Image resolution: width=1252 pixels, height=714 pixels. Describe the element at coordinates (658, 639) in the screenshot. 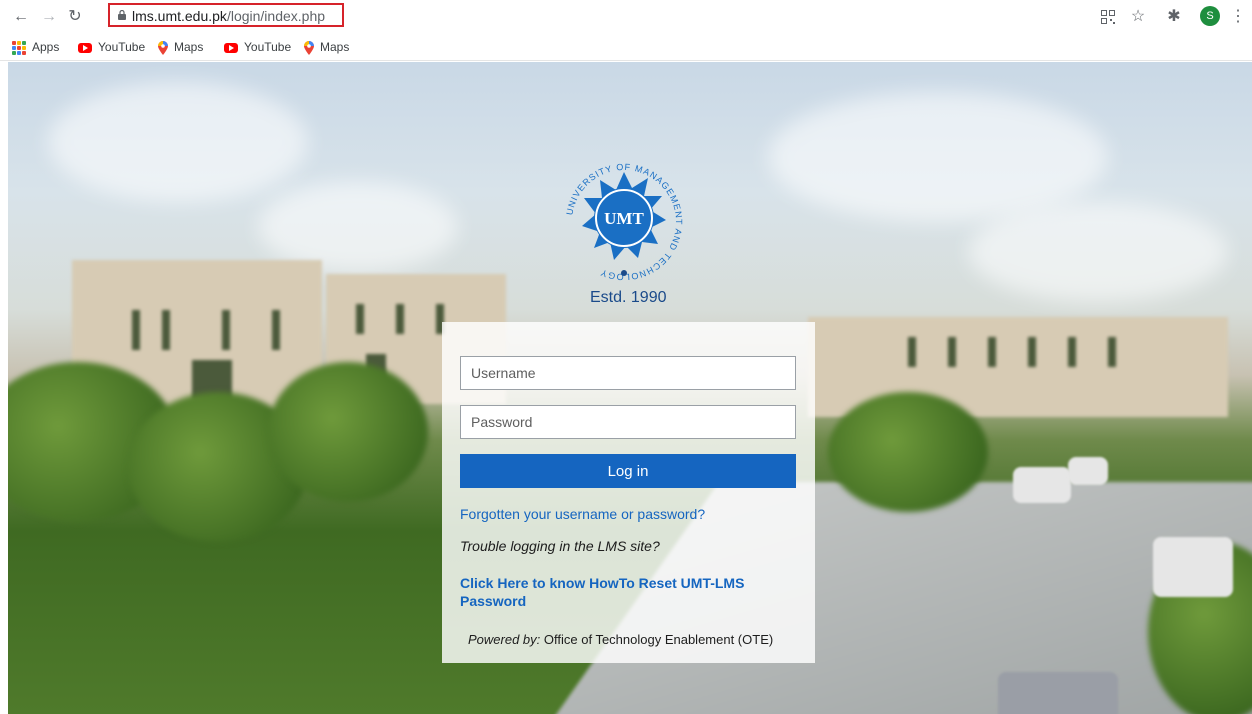

I see `powered-by-org: Office of Technology Enablement (OTE)` at that location.